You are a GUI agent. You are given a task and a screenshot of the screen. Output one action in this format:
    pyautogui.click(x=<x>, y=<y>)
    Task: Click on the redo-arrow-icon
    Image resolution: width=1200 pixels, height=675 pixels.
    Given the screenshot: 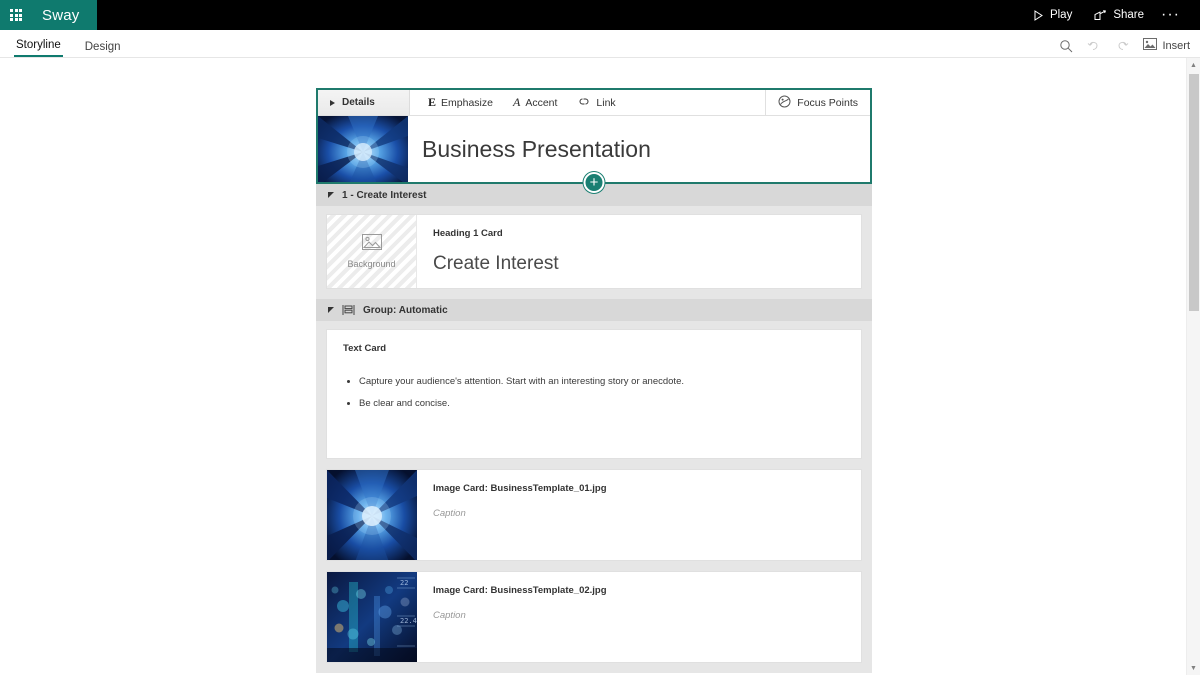 What is the action you would take?
    pyautogui.click(x=1122, y=46)
    